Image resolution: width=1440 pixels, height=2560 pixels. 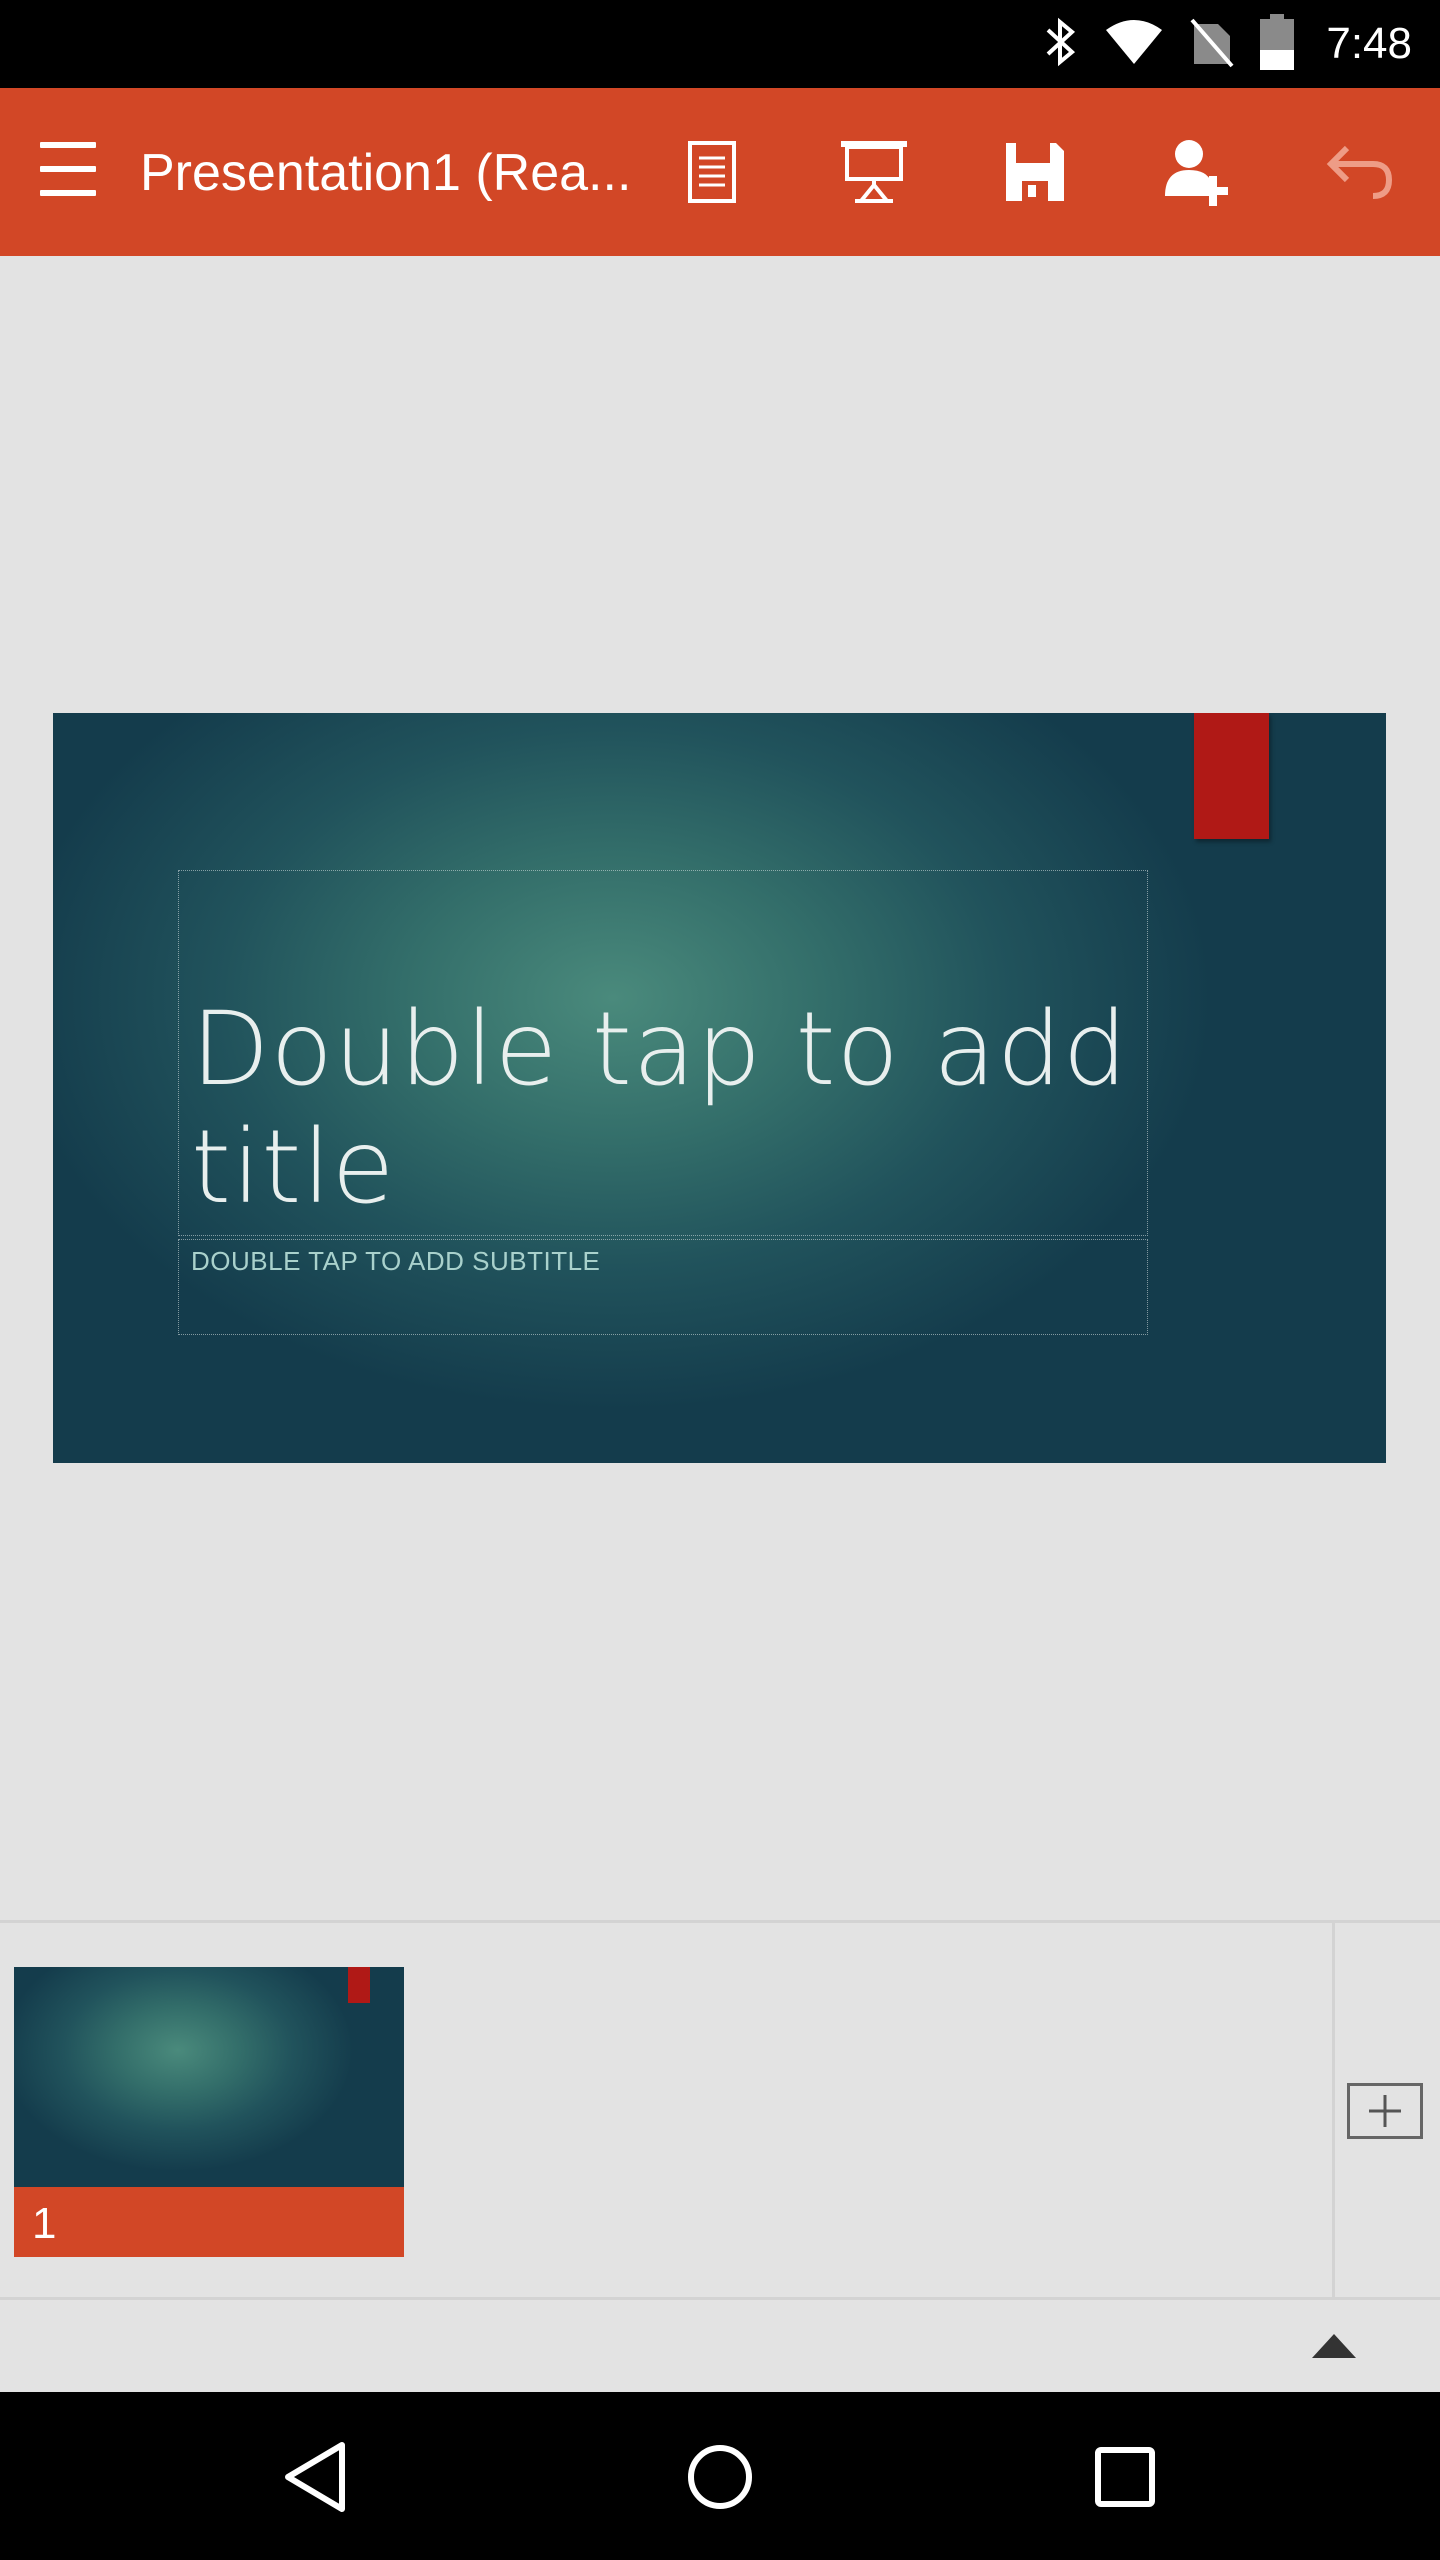 What do you see at coordinates (1369, 43) in the screenshot?
I see `status-time: 7:48` at bounding box center [1369, 43].